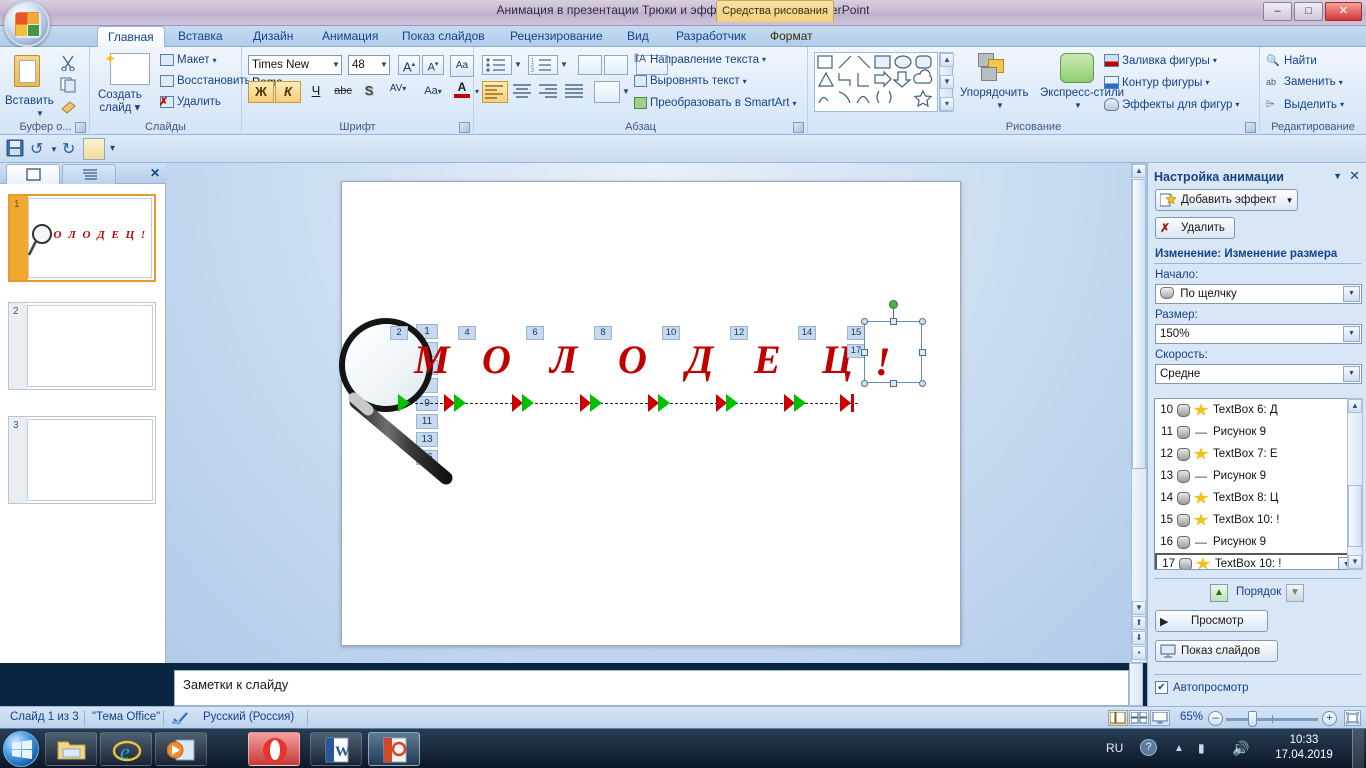  I want to click on language-indicator: RU, so click(1114, 748).